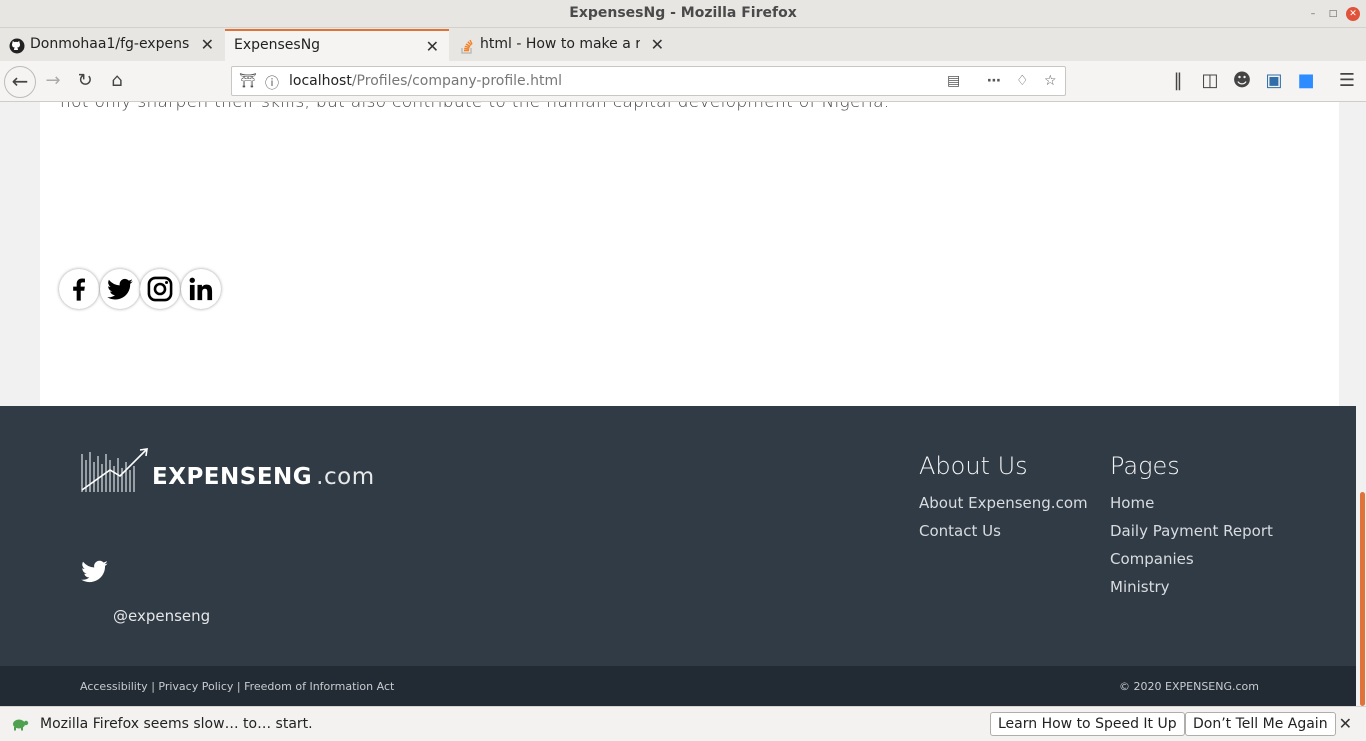  I want to click on tab-stackoverflow: html - How to make a rou ✕, so click(562, 45).